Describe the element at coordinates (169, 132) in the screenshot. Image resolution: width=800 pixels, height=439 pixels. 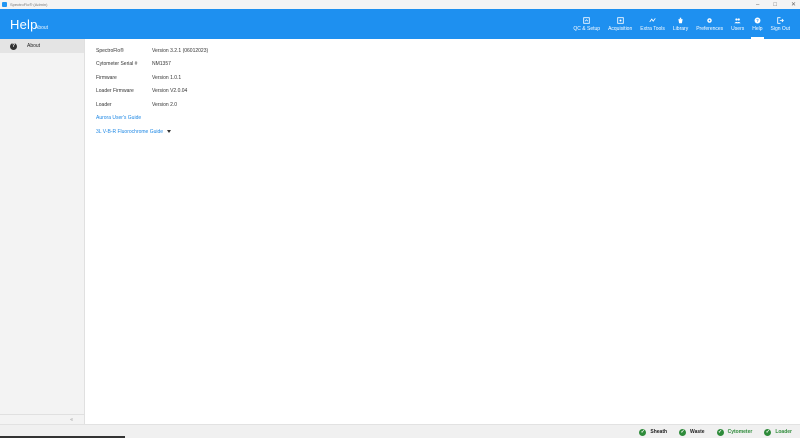
I see `chevron-down-icon` at that location.